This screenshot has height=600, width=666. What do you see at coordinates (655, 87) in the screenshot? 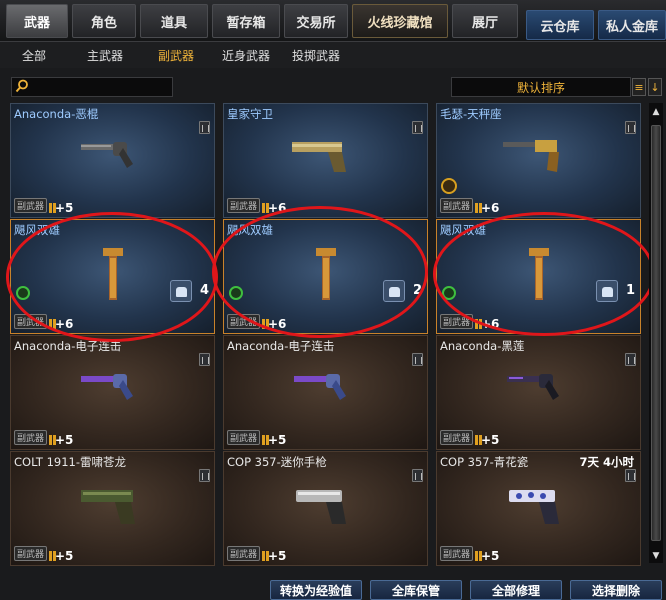
I see `sort-arrow-icon: ↓` at bounding box center [655, 87].